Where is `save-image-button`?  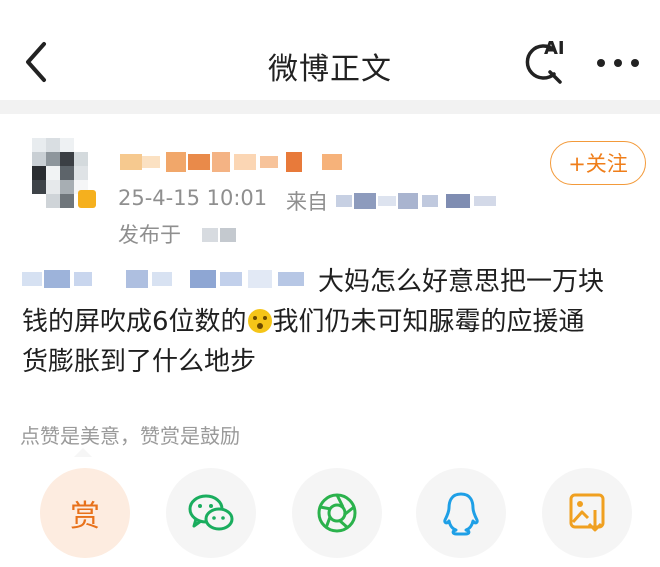
save-image-button is located at coordinates (587, 513).